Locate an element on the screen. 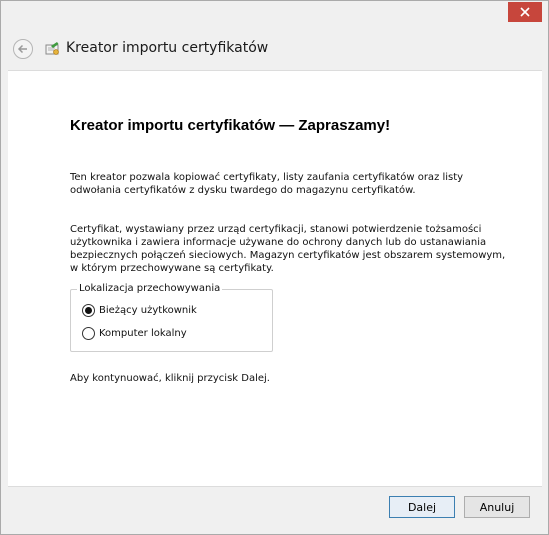 The image size is (549, 535). wizard-title: Kreator importu certyfikatów is located at coordinates (167, 48).